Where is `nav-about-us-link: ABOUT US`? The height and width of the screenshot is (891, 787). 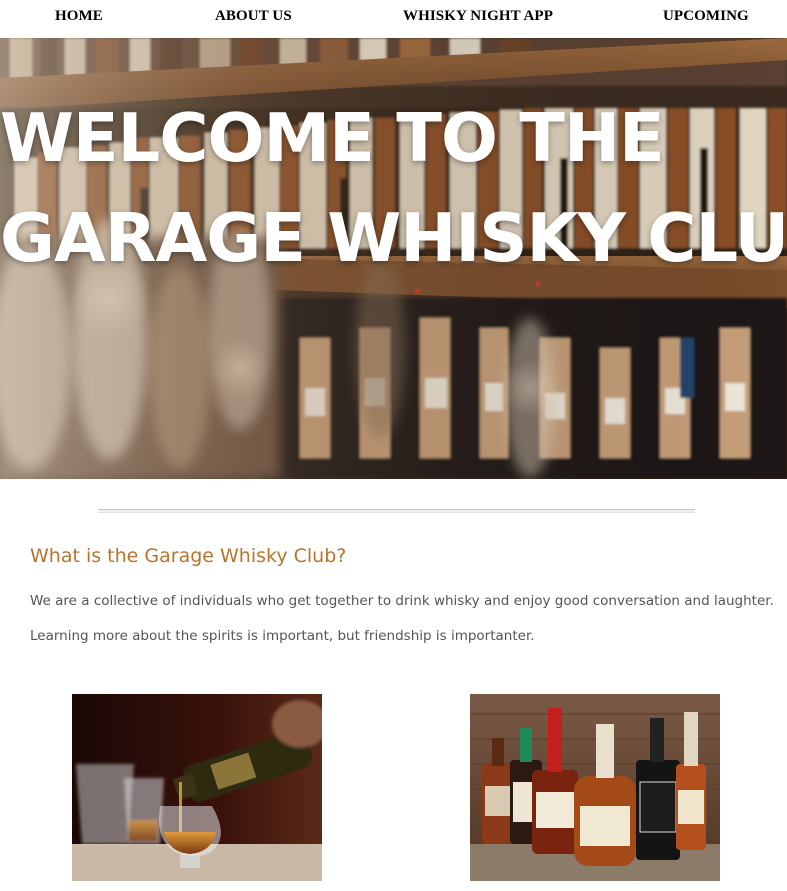
nav-about-us-link: ABOUT US is located at coordinates (253, 16).